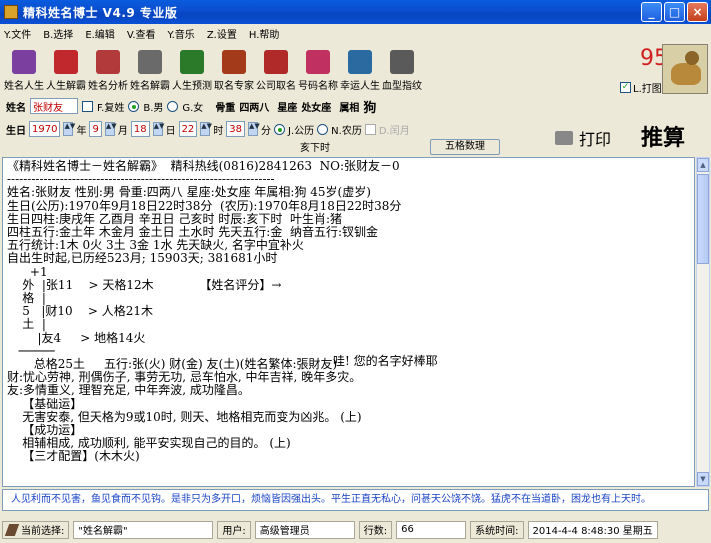 This screenshot has height=543, width=711. Describe the element at coordinates (222, 33) in the screenshot. I see `menu-settings: Z.设置` at that location.